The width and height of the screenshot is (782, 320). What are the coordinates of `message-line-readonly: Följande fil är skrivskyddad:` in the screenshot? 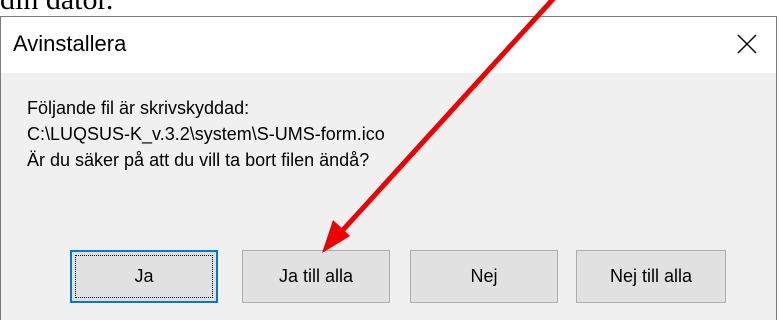 It's located at (138, 108).